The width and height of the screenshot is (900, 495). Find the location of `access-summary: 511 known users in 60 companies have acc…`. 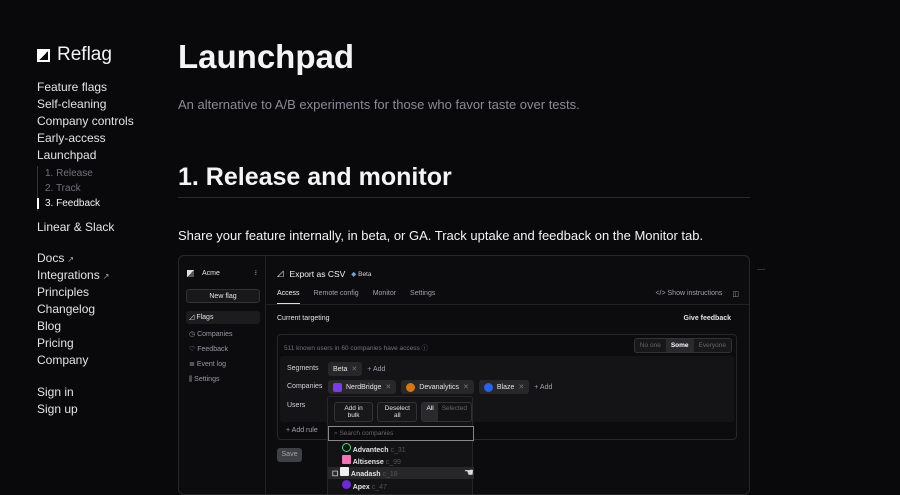

access-summary: 511 known users in 60 companies have acc… is located at coordinates (356, 348).